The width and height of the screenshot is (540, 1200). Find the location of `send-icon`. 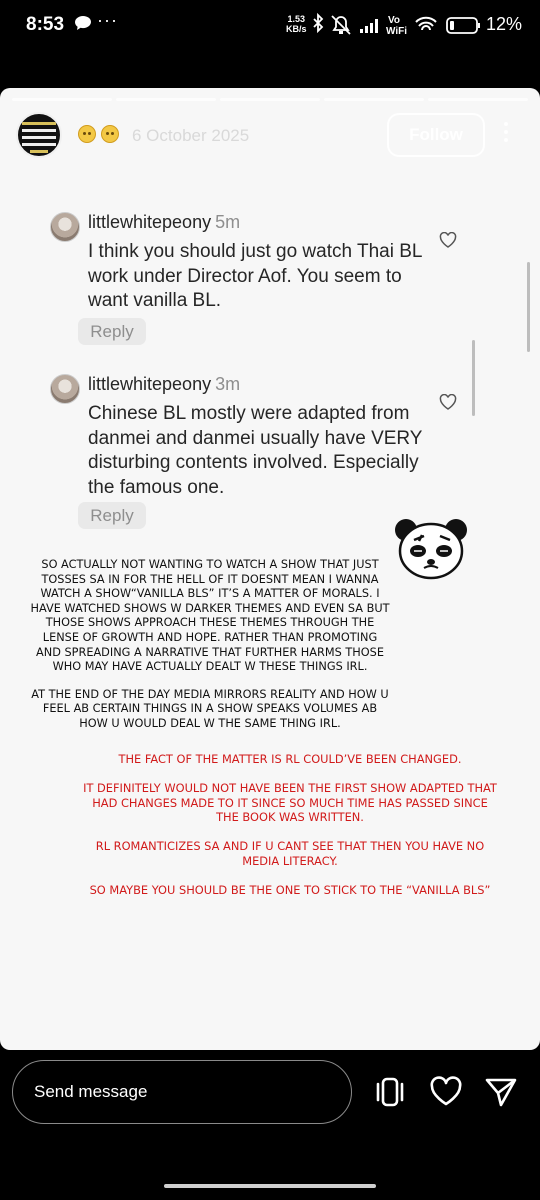

send-icon is located at coordinates (501, 1092).